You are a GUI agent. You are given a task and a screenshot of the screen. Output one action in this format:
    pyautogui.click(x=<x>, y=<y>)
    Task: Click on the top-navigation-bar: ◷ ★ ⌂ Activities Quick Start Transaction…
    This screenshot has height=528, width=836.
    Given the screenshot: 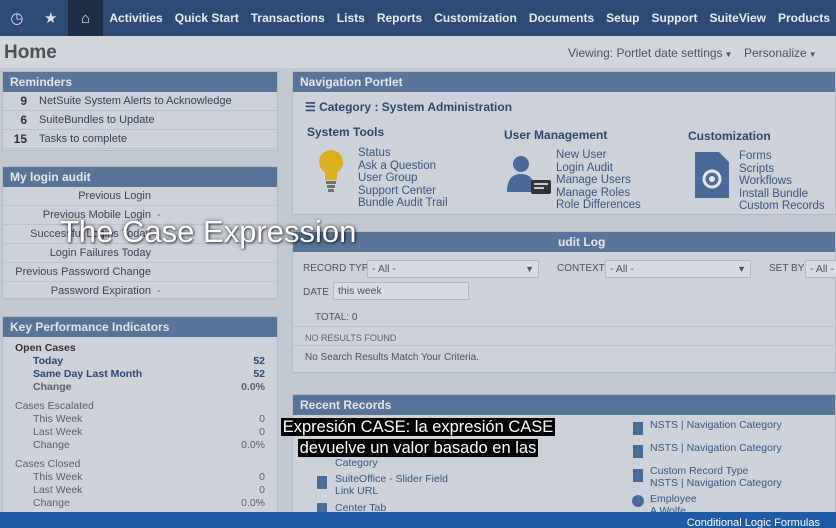 What is the action you would take?
    pyautogui.click(x=418, y=18)
    